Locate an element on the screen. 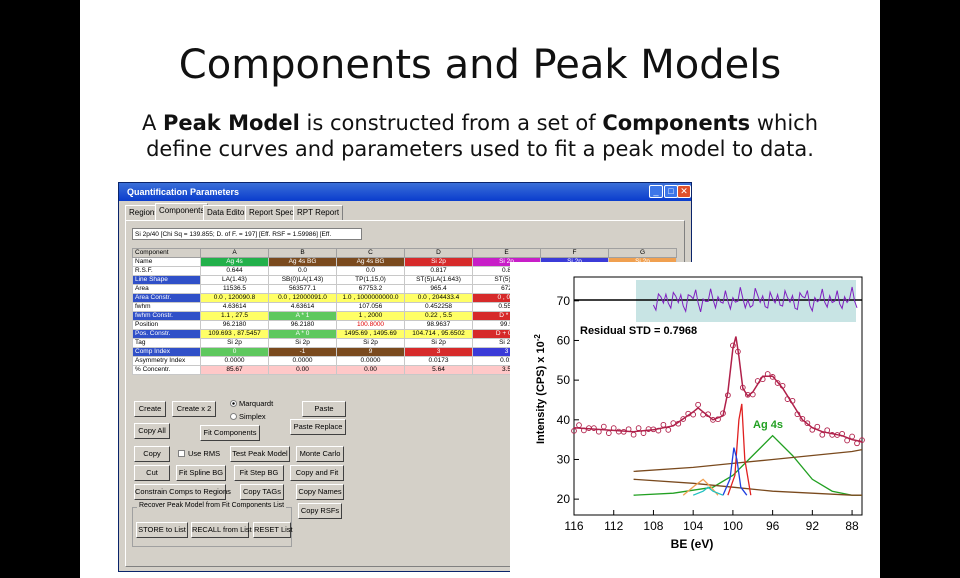  reset-list-button: RESET List is located at coordinates (273, 530).